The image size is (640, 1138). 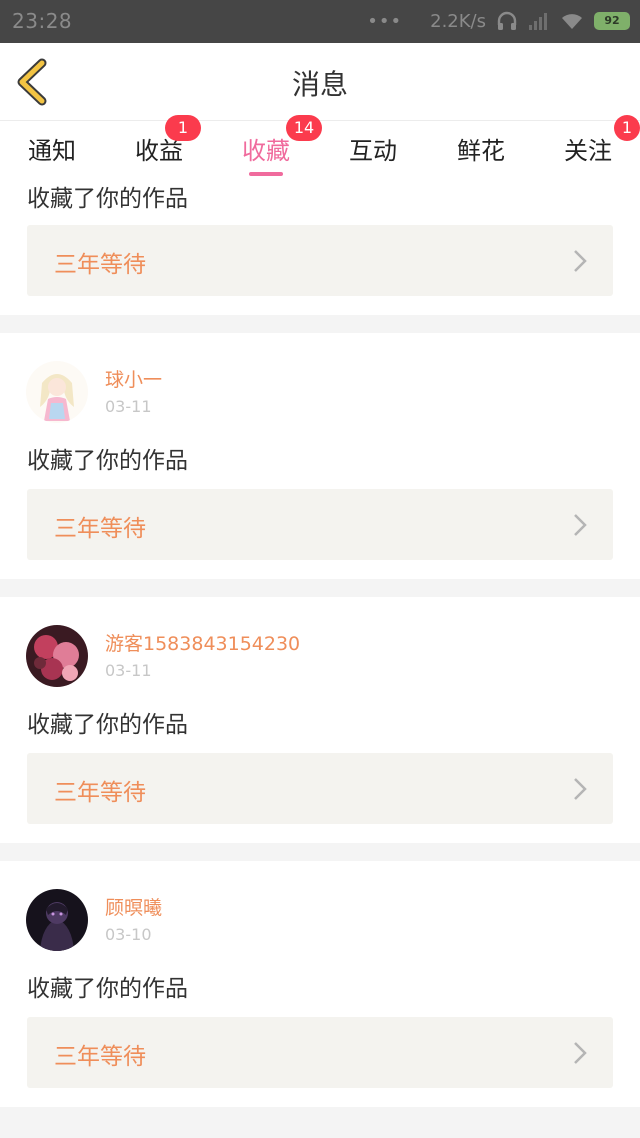 I want to click on tab-interaction: 互动, so click(x=373, y=155).